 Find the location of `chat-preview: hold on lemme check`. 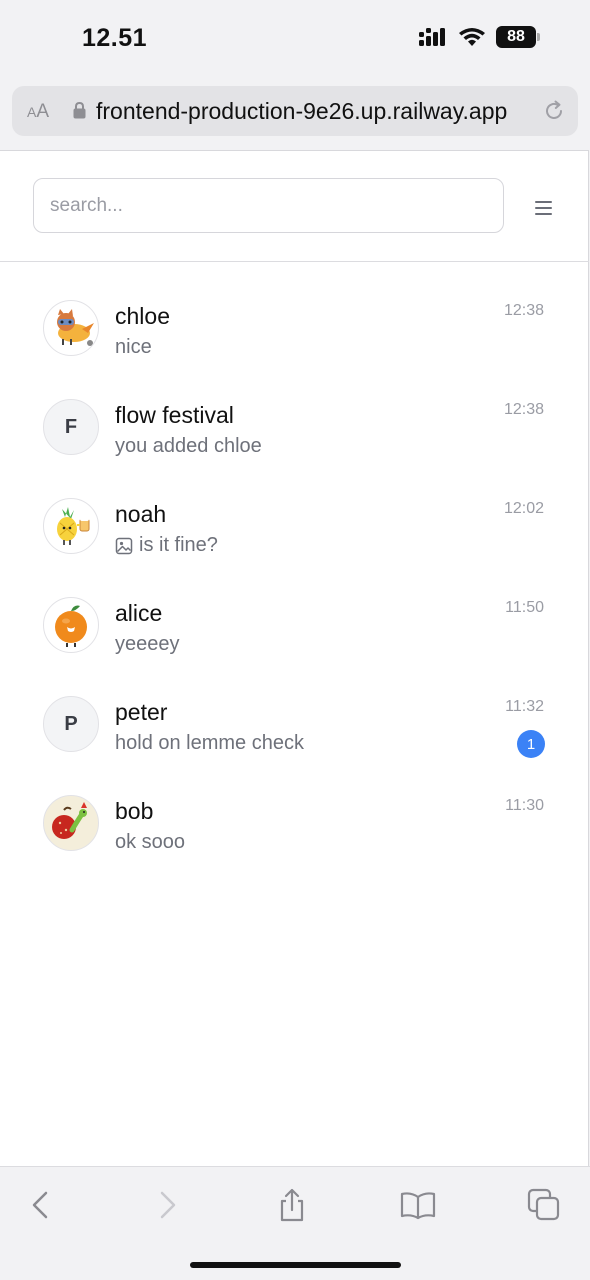

chat-preview: hold on lemme check is located at coordinates (209, 743).